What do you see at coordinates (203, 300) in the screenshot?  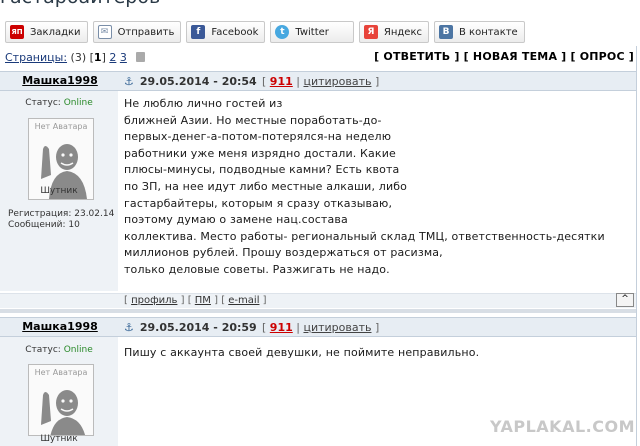 I see `pm-link: ПМ` at bounding box center [203, 300].